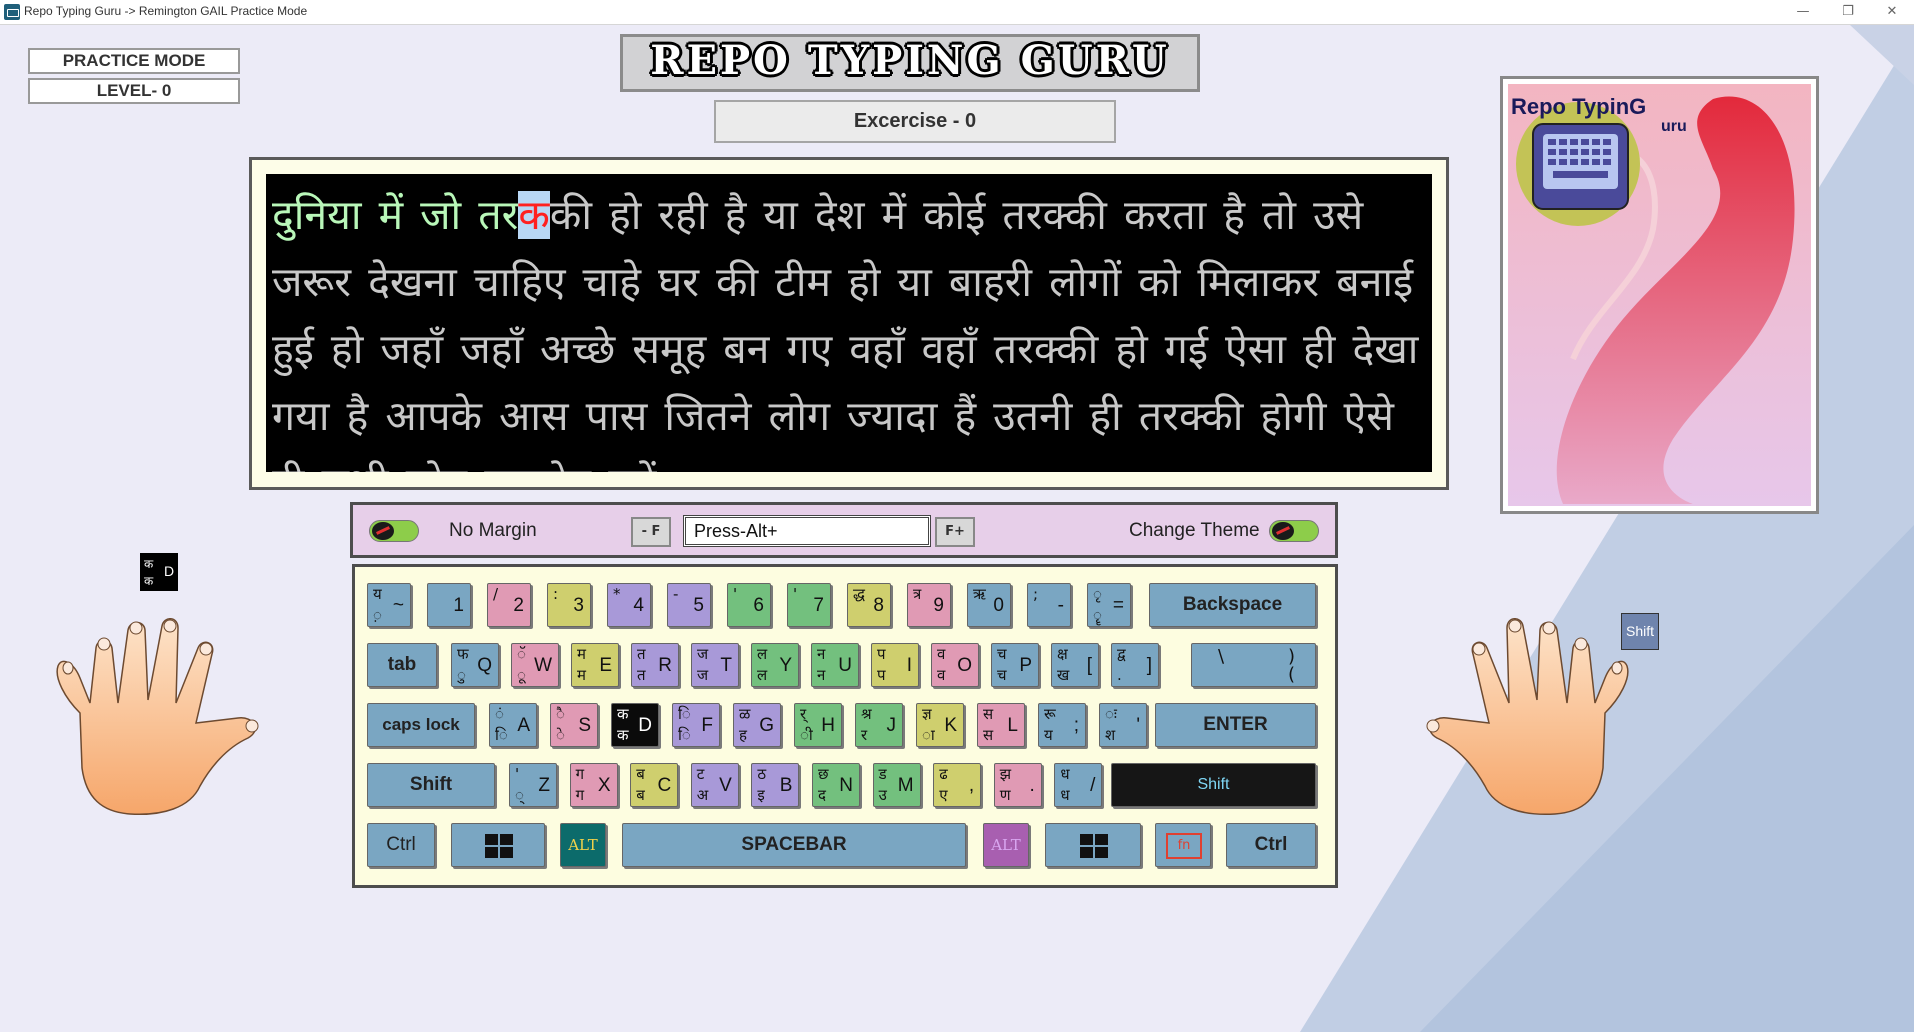 The width and height of the screenshot is (1914, 1032). What do you see at coordinates (1062, 725) in the screenshot?
I see `key-row3-9: रू य;` at bounding box center [1062, 725].